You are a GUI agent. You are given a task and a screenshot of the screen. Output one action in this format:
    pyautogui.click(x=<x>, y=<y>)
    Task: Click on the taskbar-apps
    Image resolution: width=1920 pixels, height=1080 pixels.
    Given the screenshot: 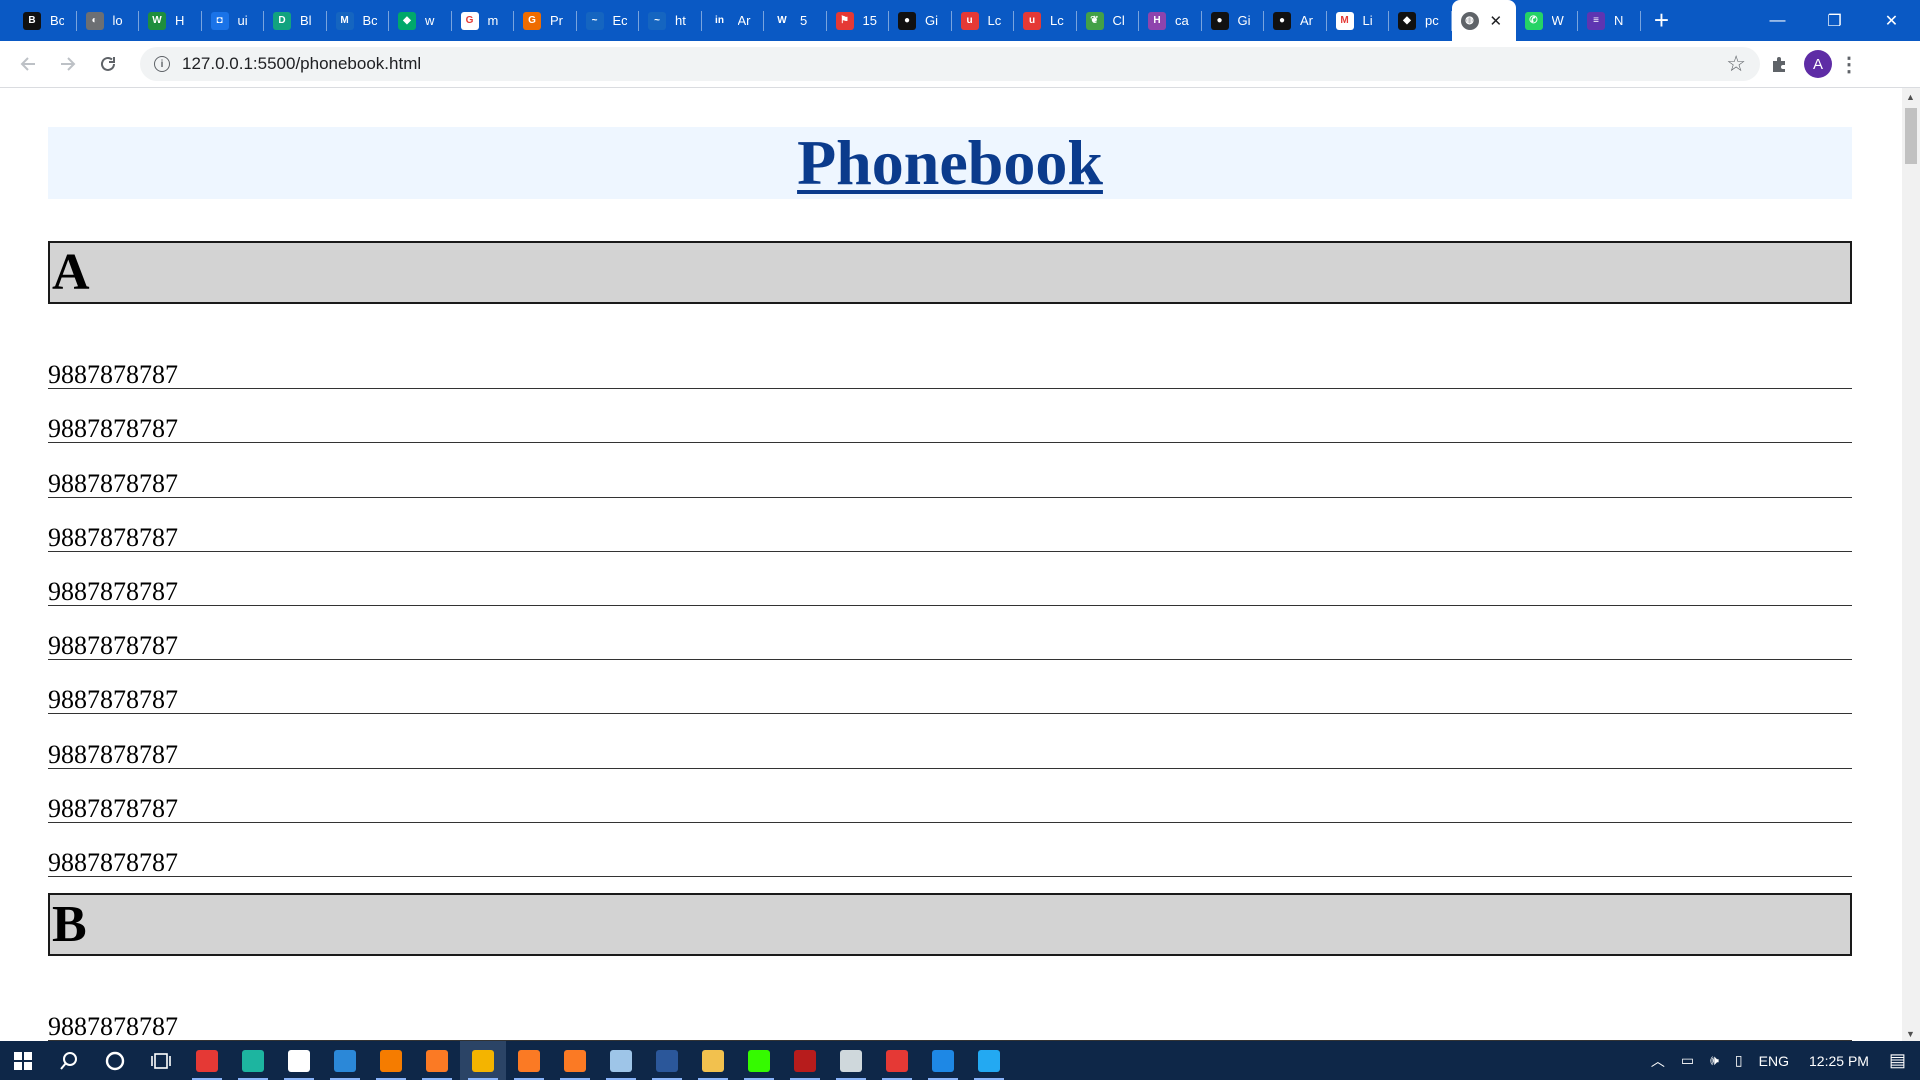 What is the action you would take?
    pyautogui.click(x=598, y=1060)
    